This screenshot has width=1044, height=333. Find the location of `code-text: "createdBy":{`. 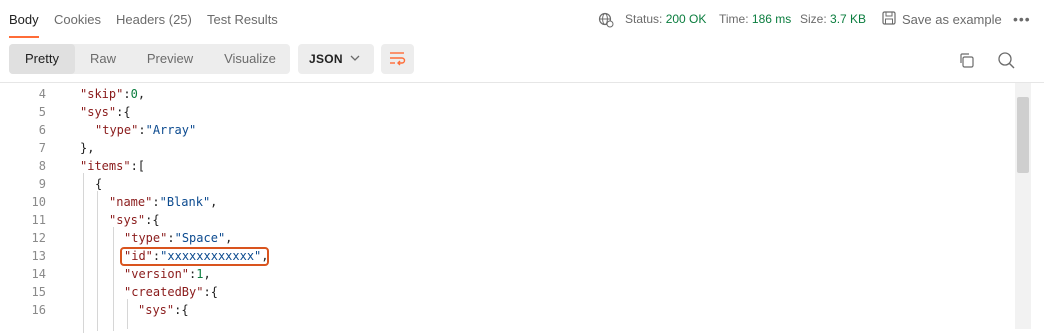

code-text: "createdBy":{ is located at coordinates (171, 292).